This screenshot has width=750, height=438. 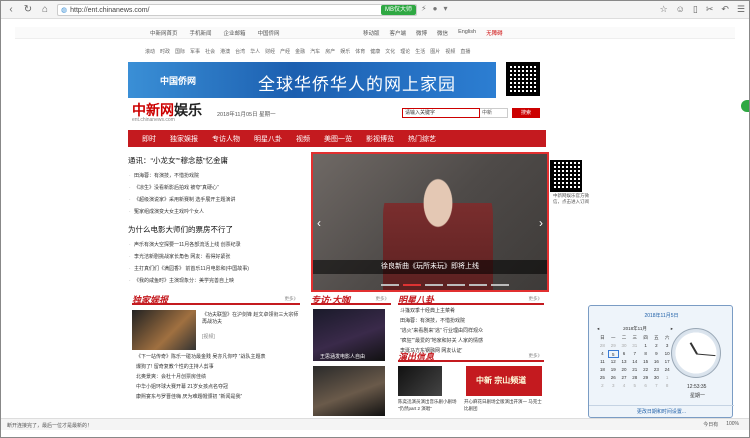 I want to click on leaf-icon: ●, so click(x=435, y=8).